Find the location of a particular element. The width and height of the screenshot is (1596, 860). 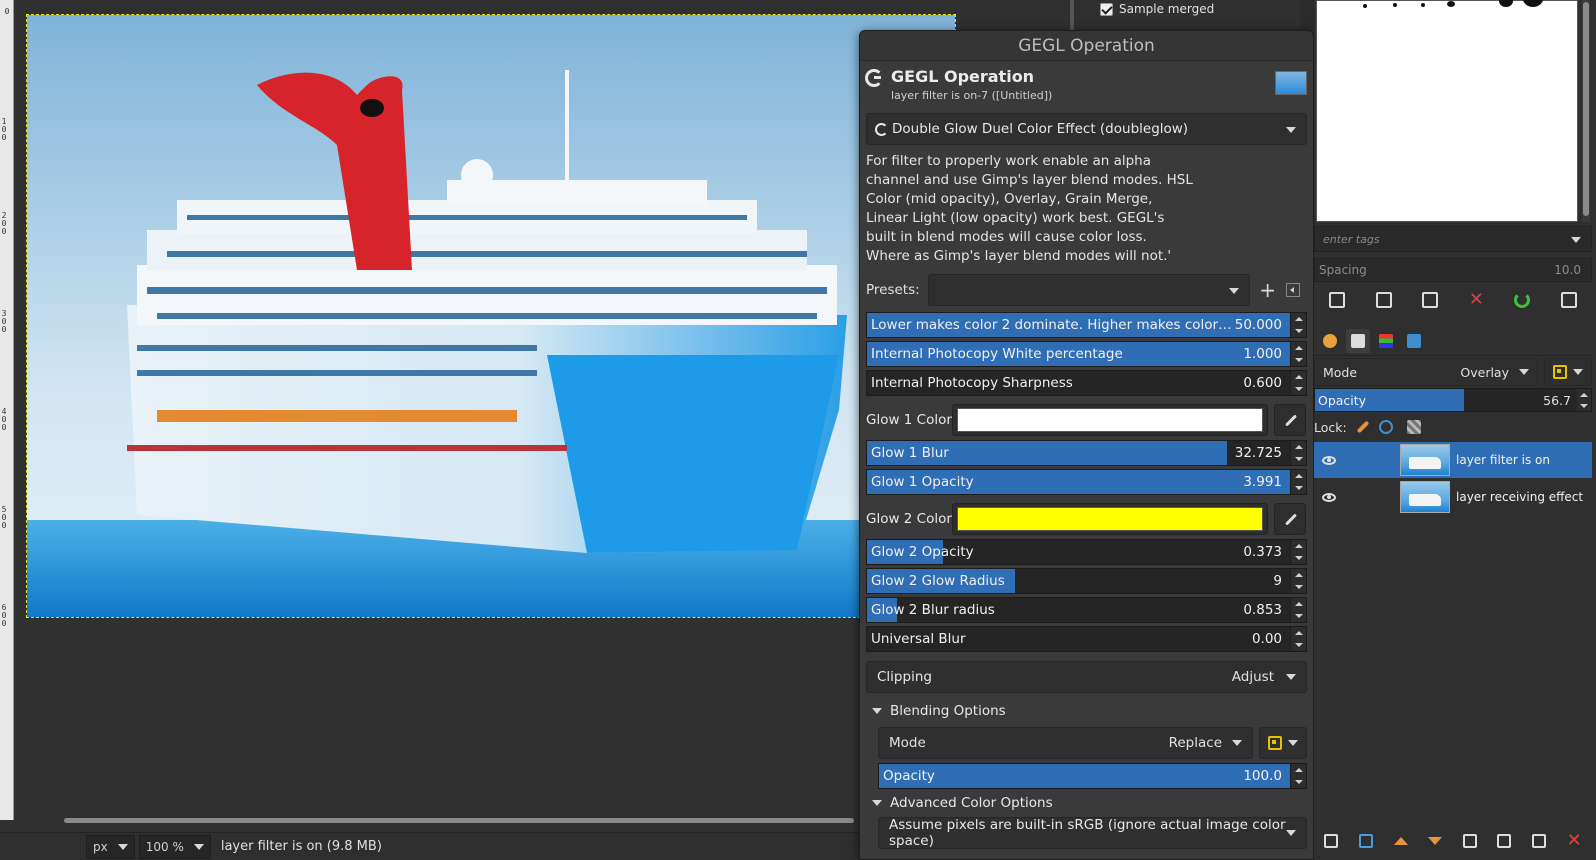

param-label: Glow 2 Opacity is located at coordinates (922, 552).